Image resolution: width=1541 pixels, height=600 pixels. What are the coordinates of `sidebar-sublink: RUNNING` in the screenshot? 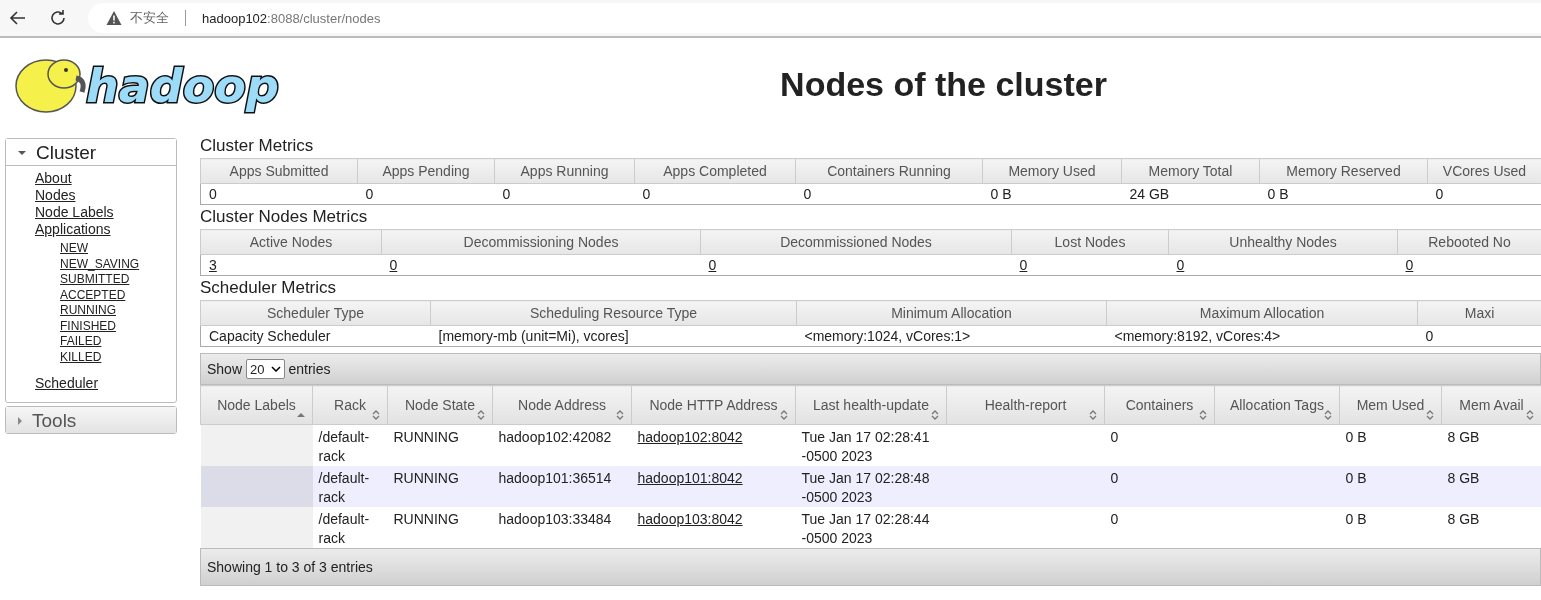 It's located at (118, 311).